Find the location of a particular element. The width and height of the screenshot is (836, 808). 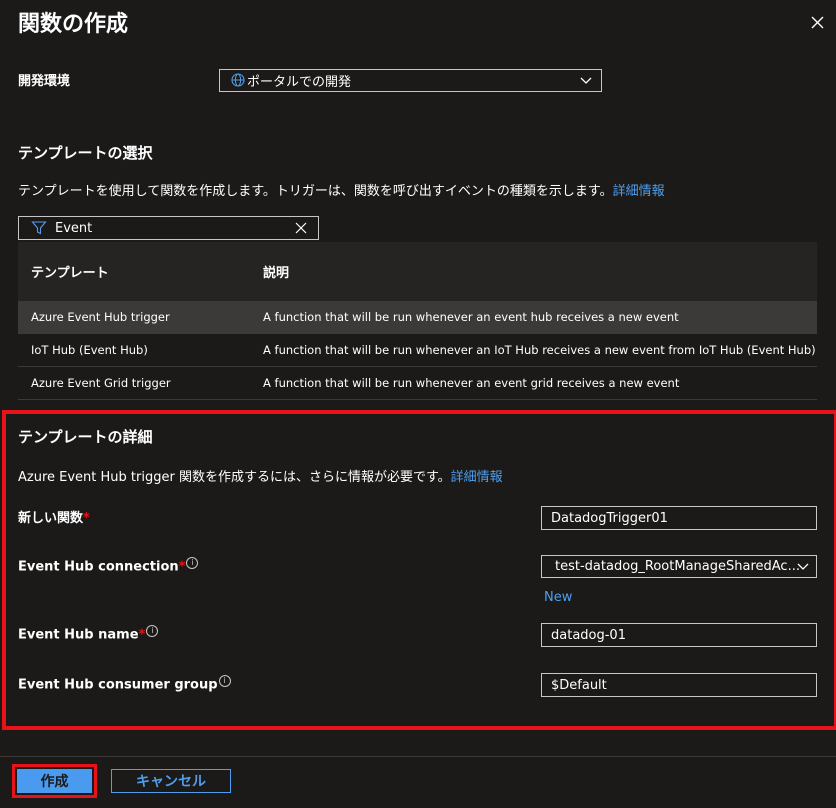

panel-title: 関数の作成 is located at coordinates (73, 24).